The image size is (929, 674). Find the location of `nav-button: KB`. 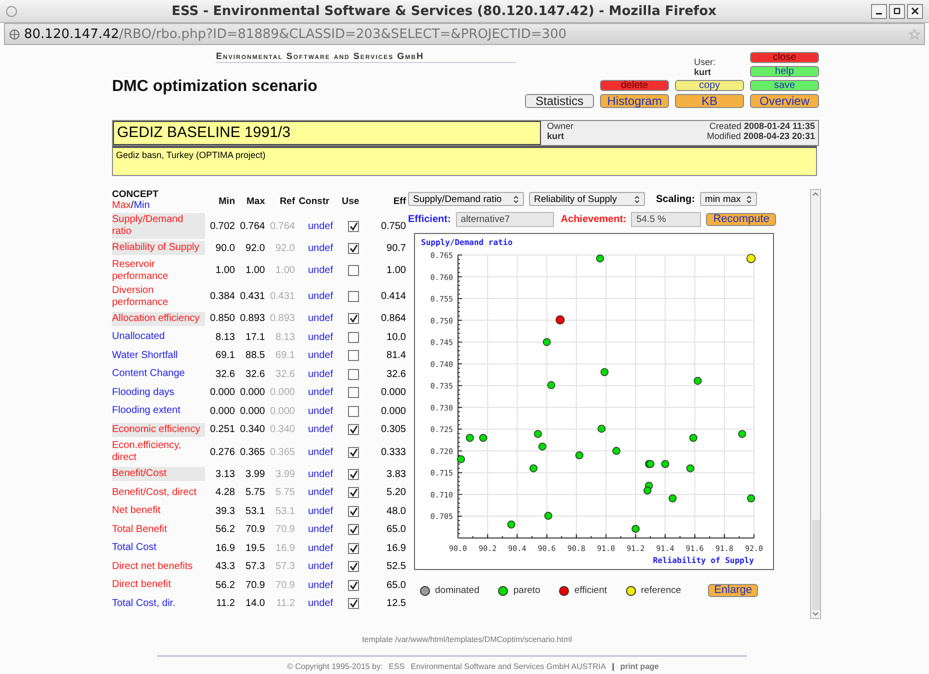

nav-button: KB is located at coordinates (709, 101).